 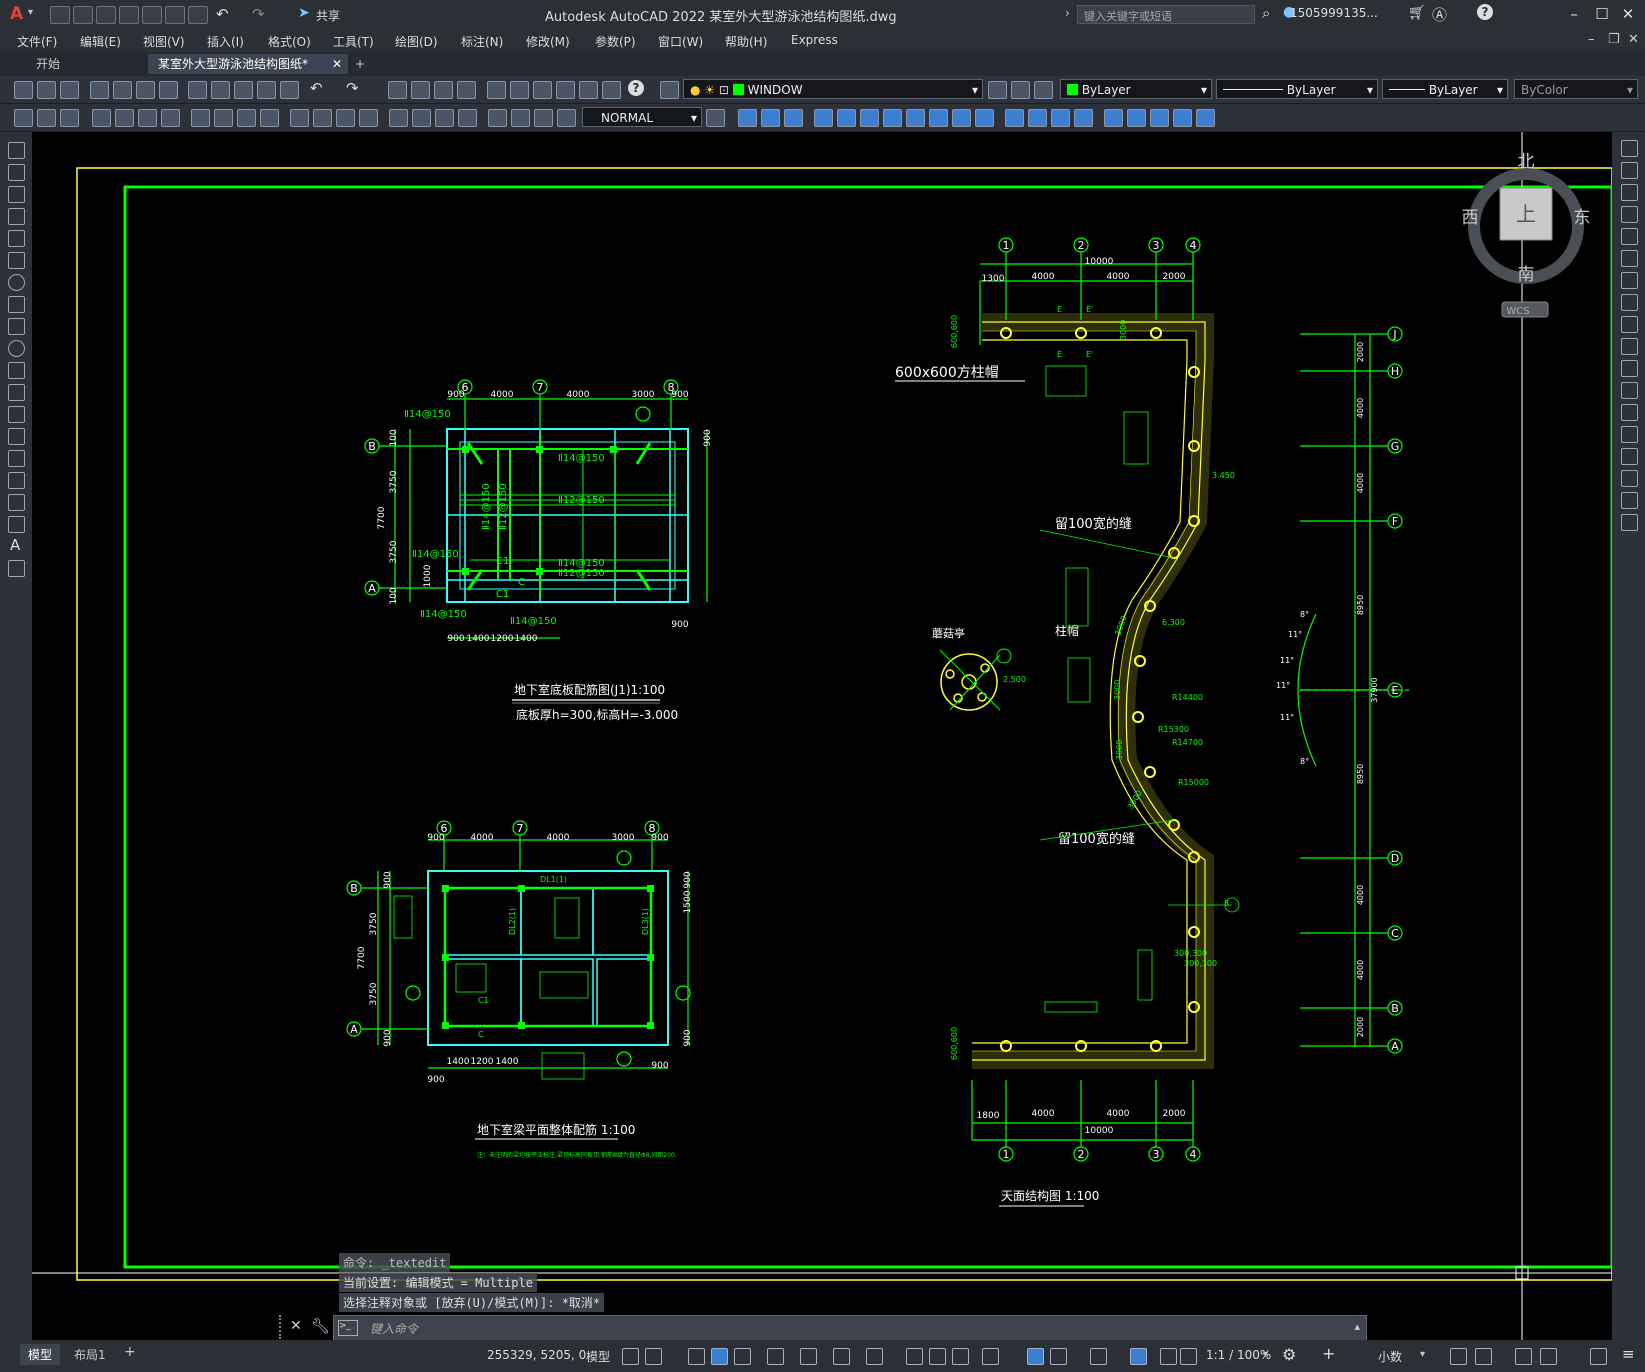 What do you see at coordinates (808, 1356) in the screenshot?
I see `object-snap-tracking-icon` at bounding box center [808, 1356].